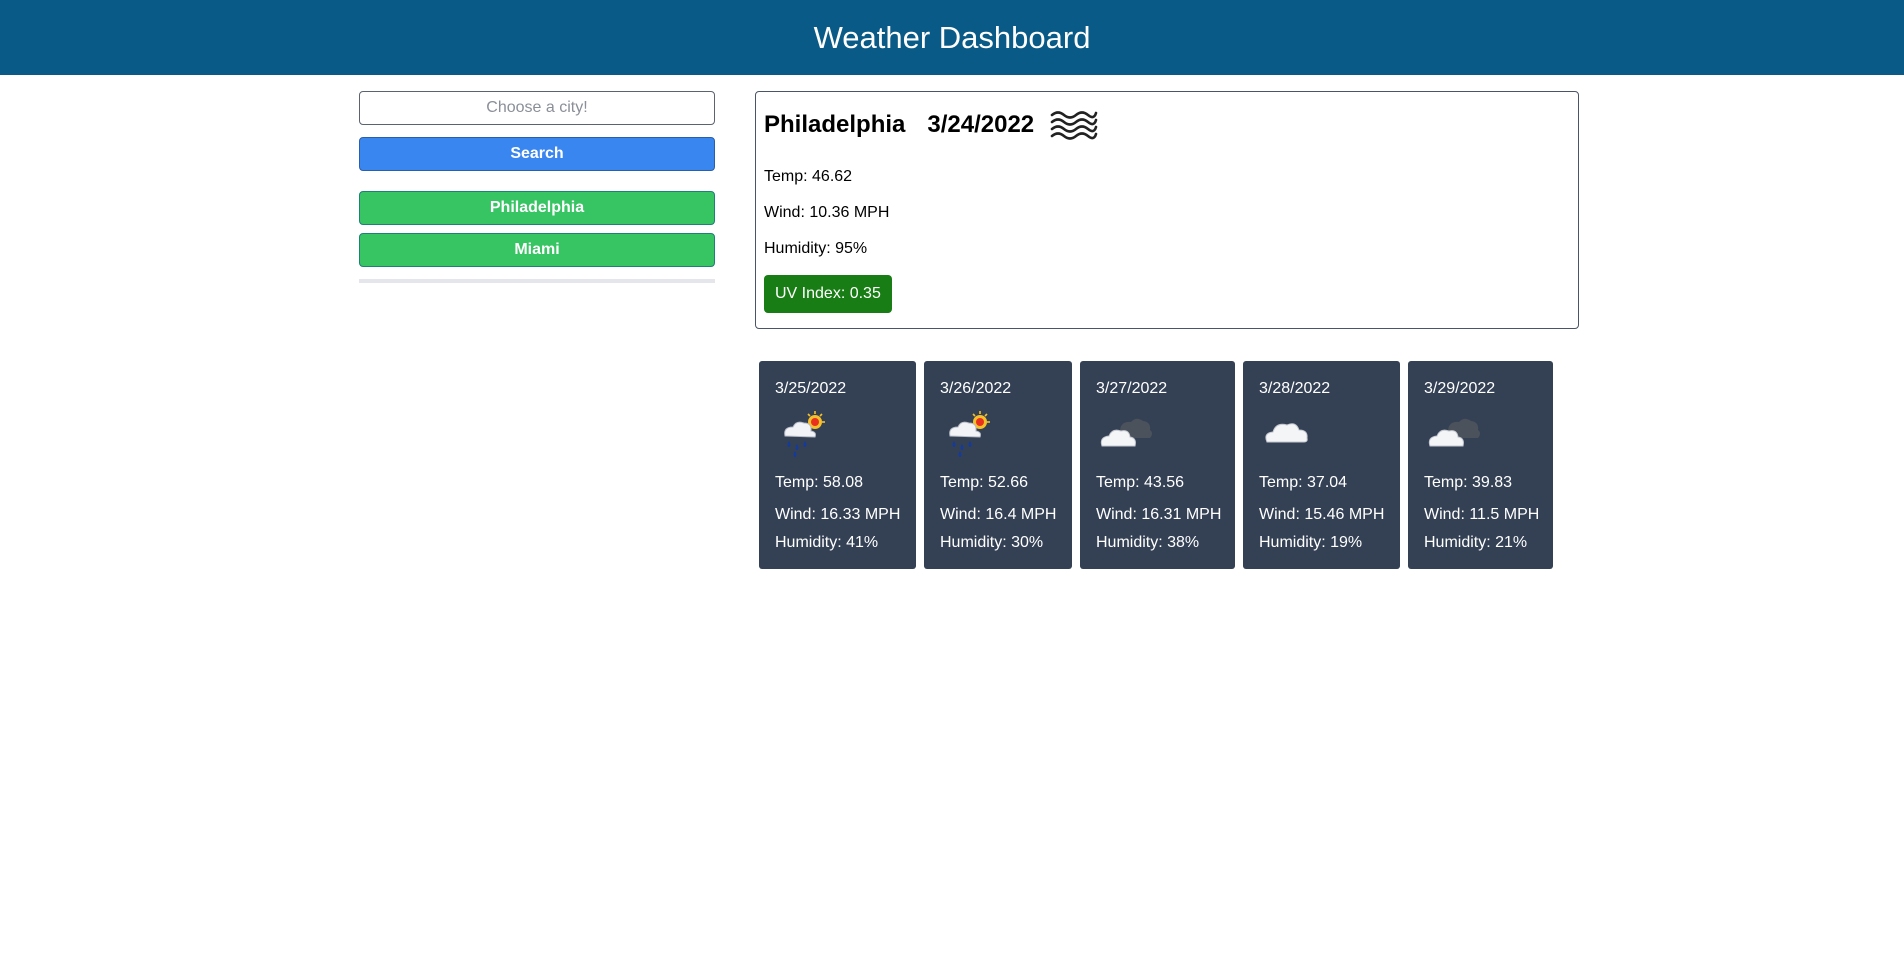  Describe the element at coordinates (537, 187) in the screenshot. I see `sidebar: Search Philadelphia Miami` at that location.